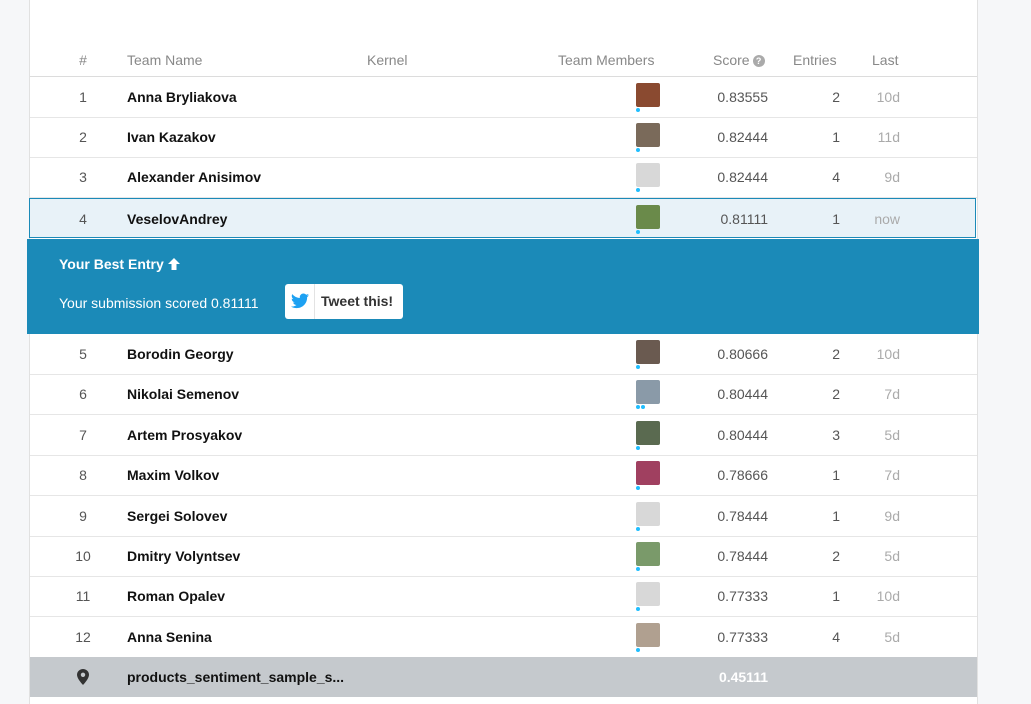 The image size is (1031, 704). I want to click on col-rank-header: #, so click(83, 60).